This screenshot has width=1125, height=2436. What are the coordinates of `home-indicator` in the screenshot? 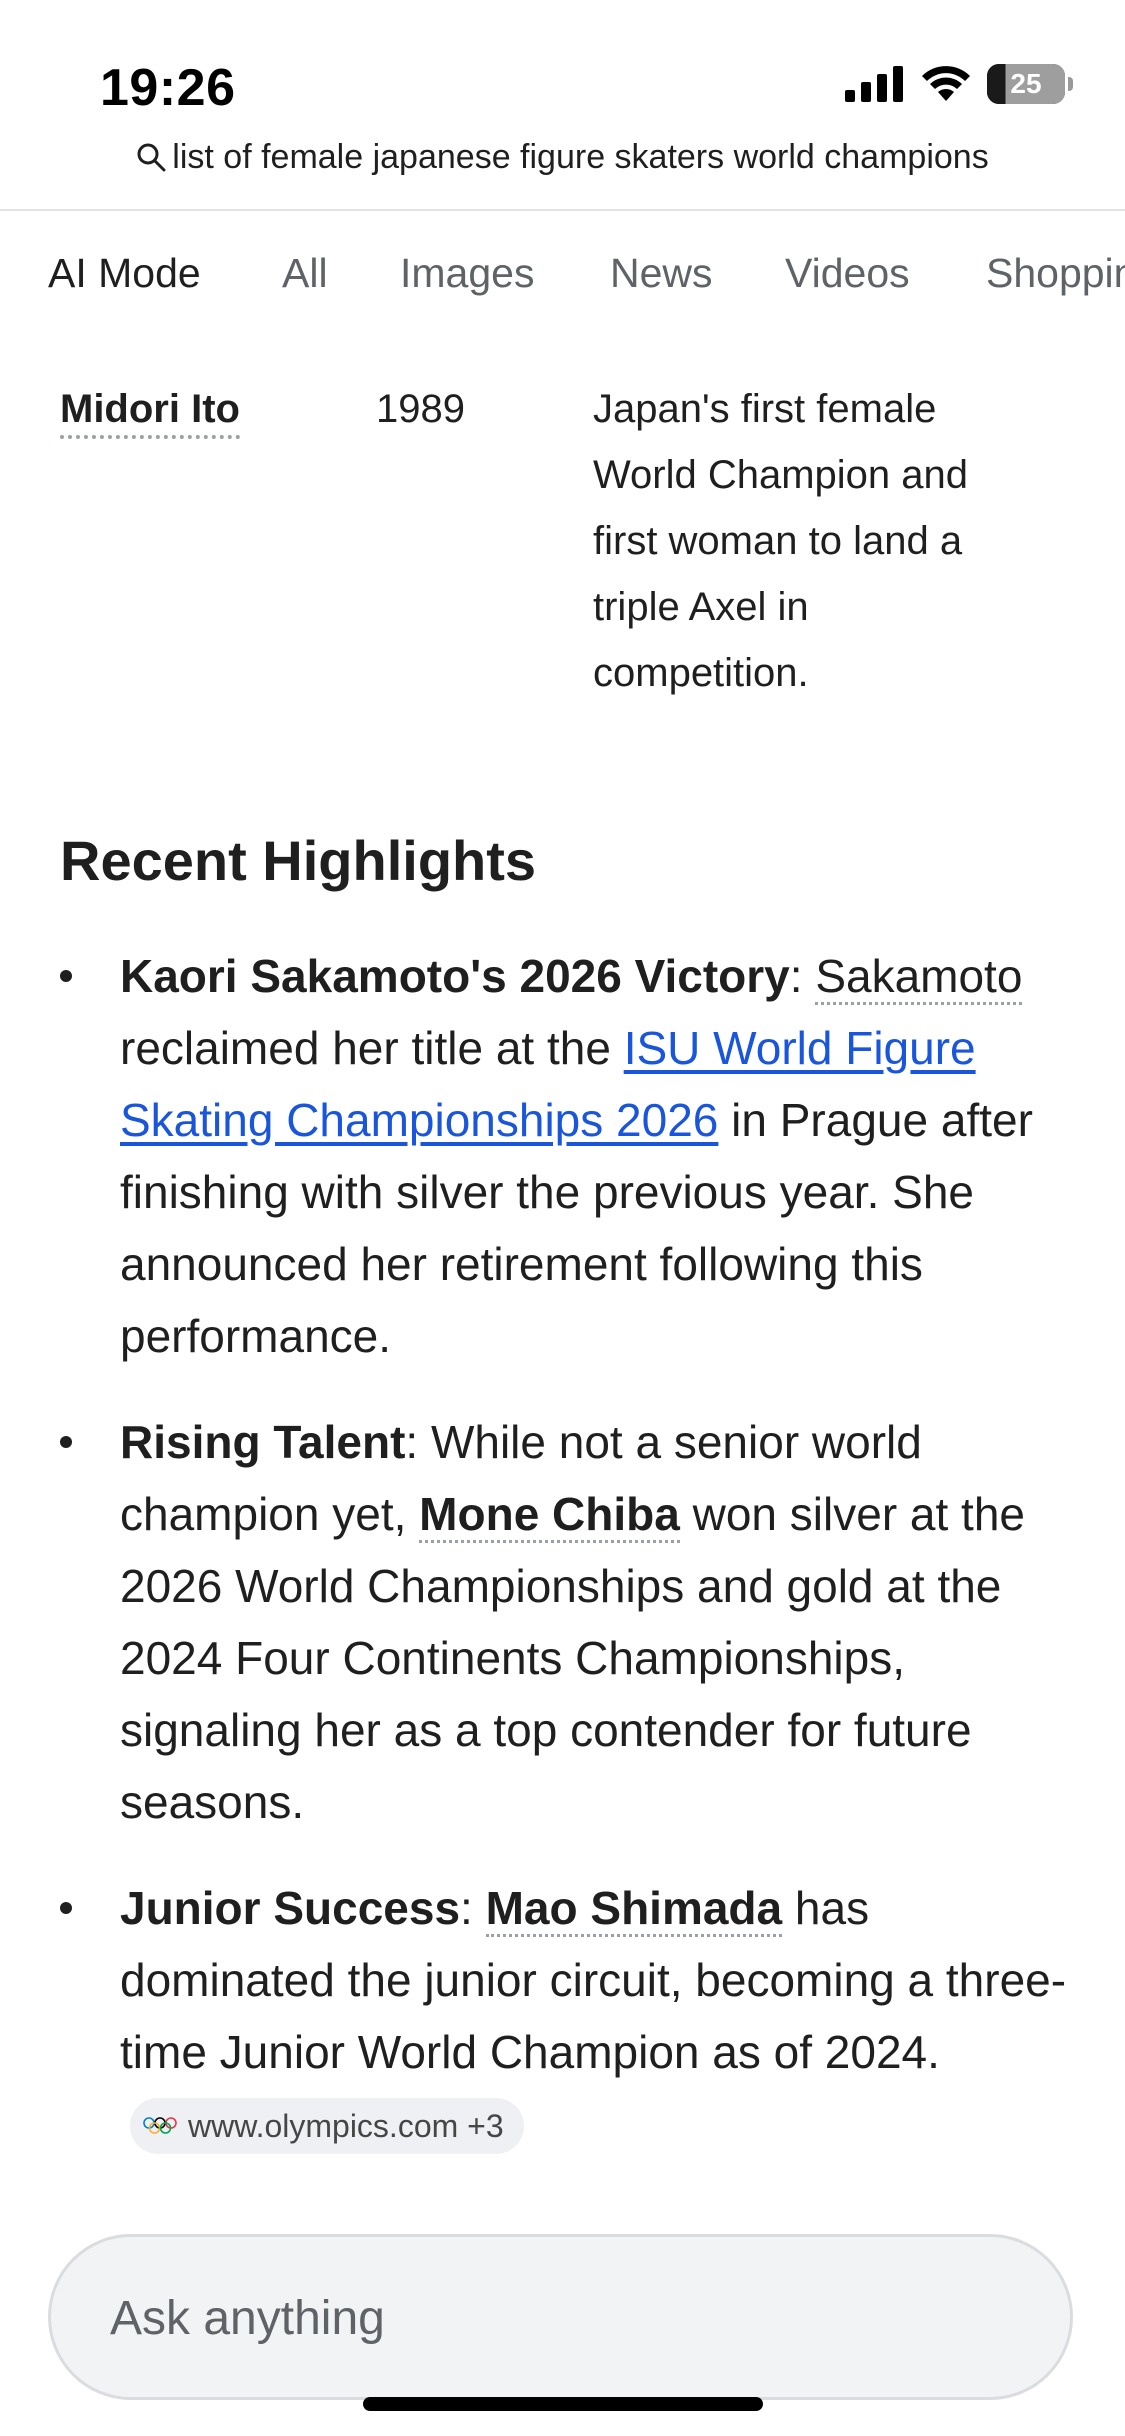 It's located at (563, 2404).